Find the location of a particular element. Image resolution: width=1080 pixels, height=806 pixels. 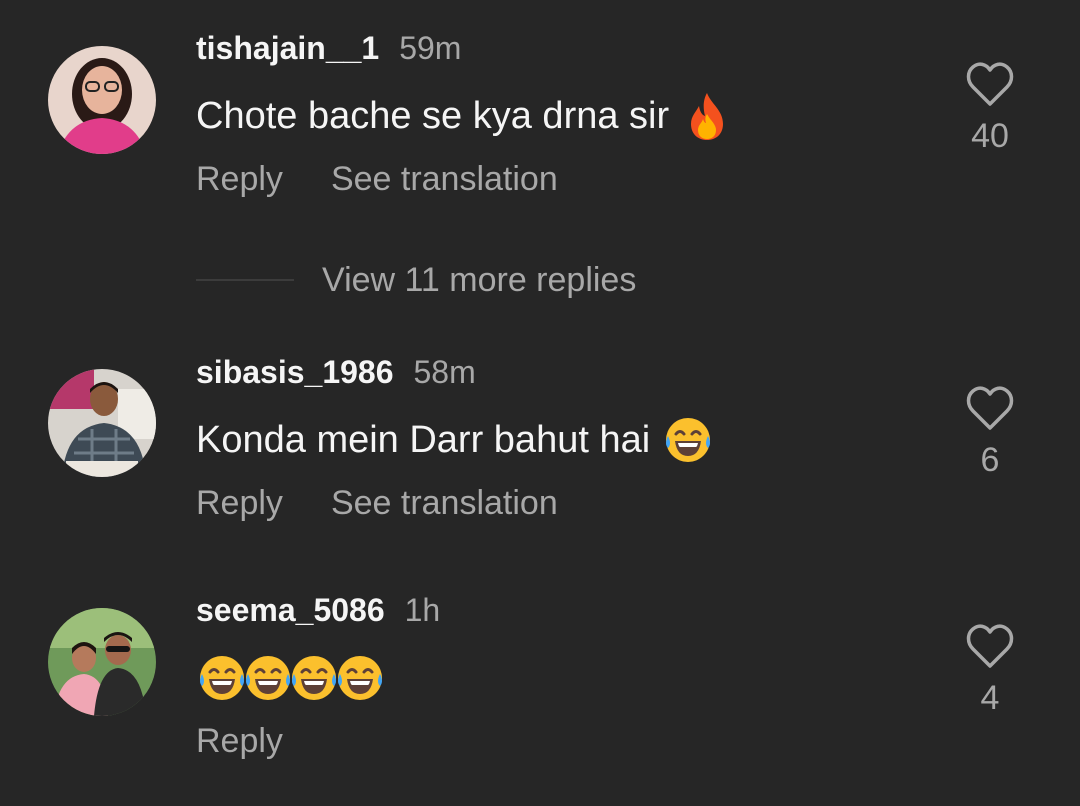

timestamp: 1h is located at coordinates (422, 610).